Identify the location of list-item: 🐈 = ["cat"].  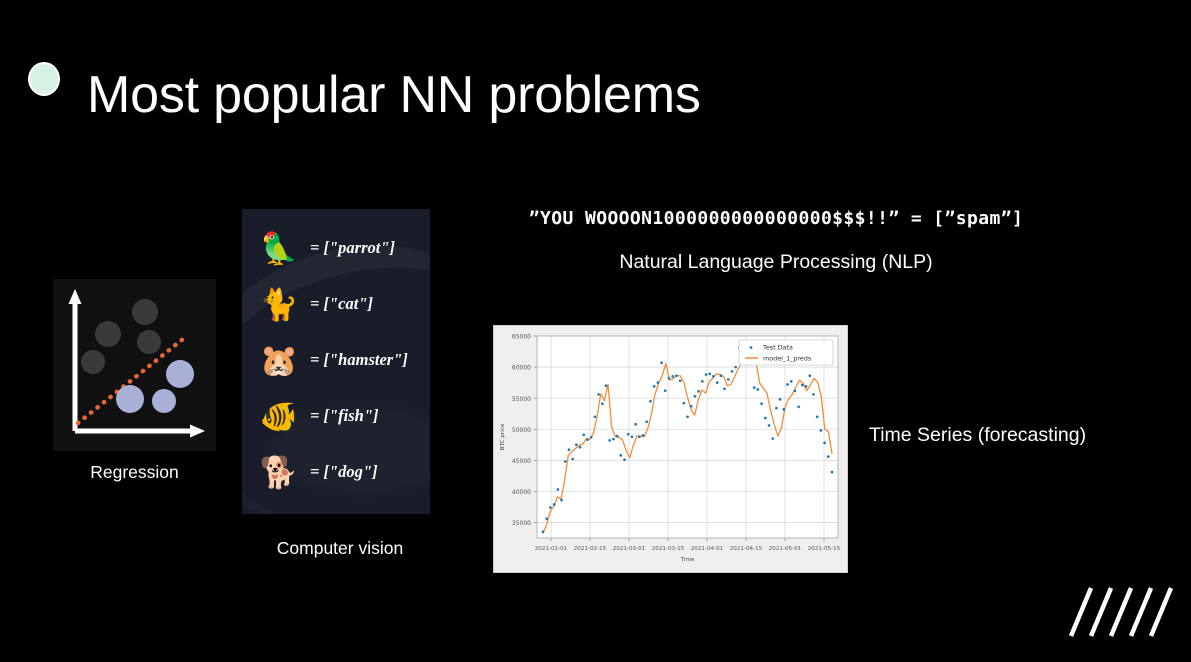
(336, 304).